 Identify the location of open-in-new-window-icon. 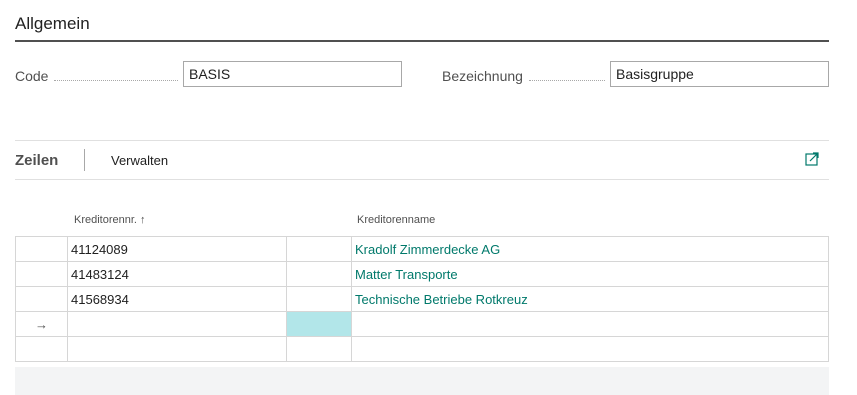
(812, 159).